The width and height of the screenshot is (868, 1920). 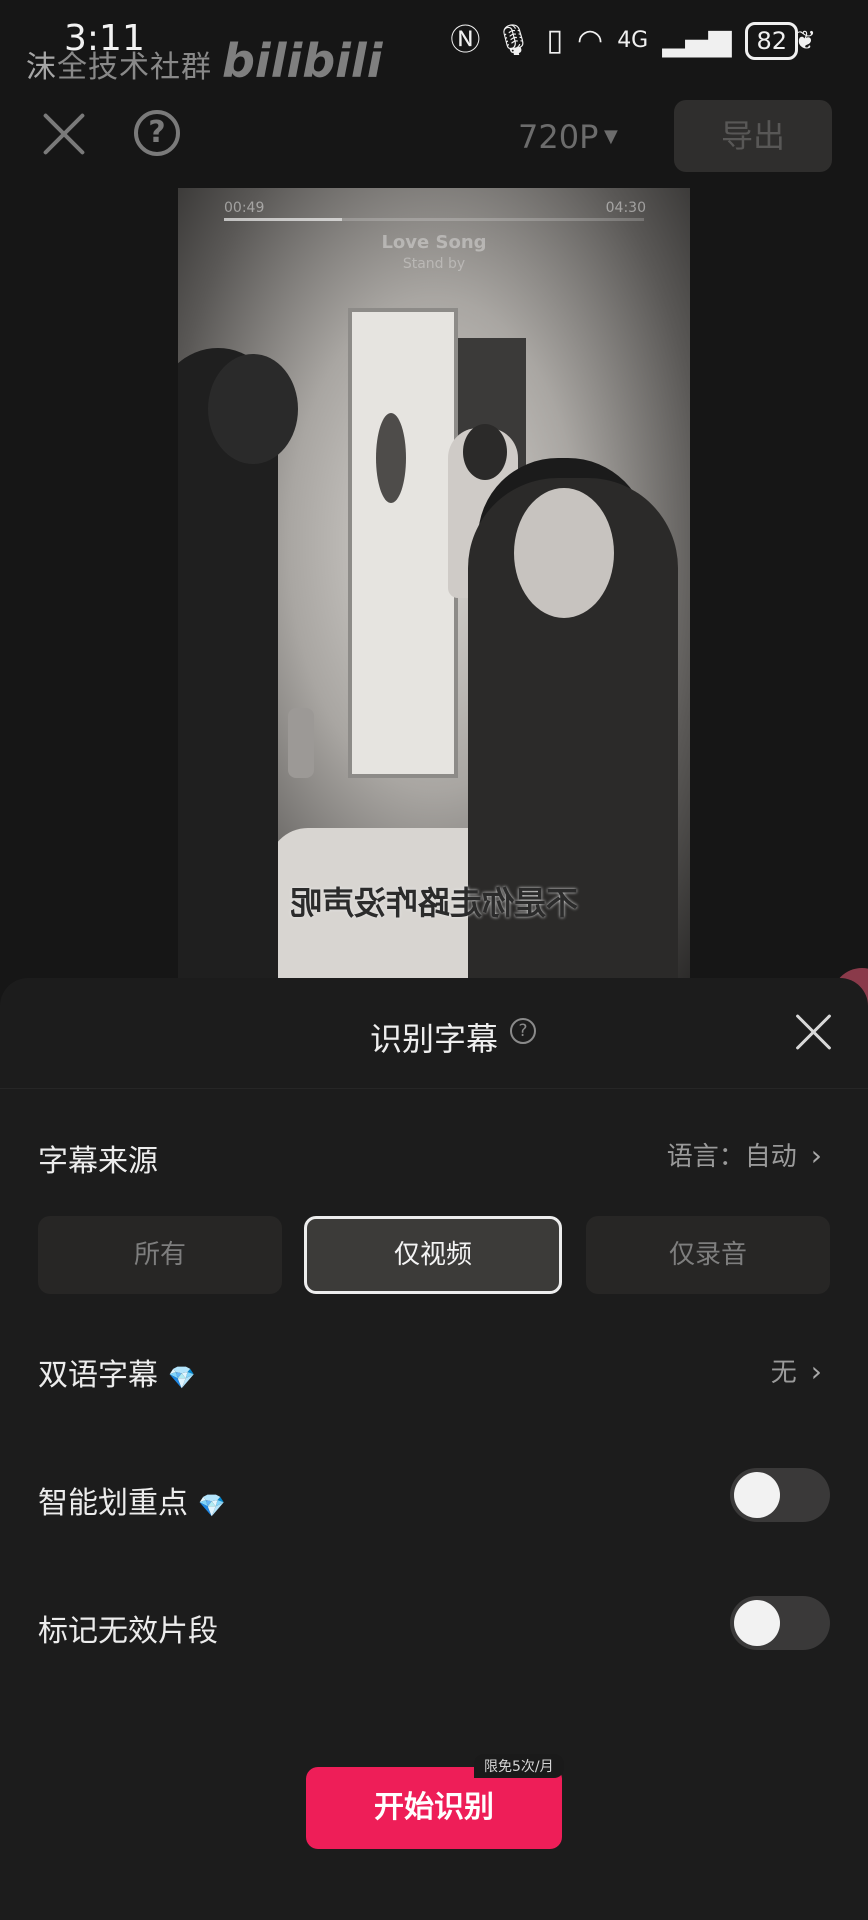 What do you see at coordinates (160, 1255) in the screenshot?
I see `source-option-all: 所有` at bounding box center [160, 1255].